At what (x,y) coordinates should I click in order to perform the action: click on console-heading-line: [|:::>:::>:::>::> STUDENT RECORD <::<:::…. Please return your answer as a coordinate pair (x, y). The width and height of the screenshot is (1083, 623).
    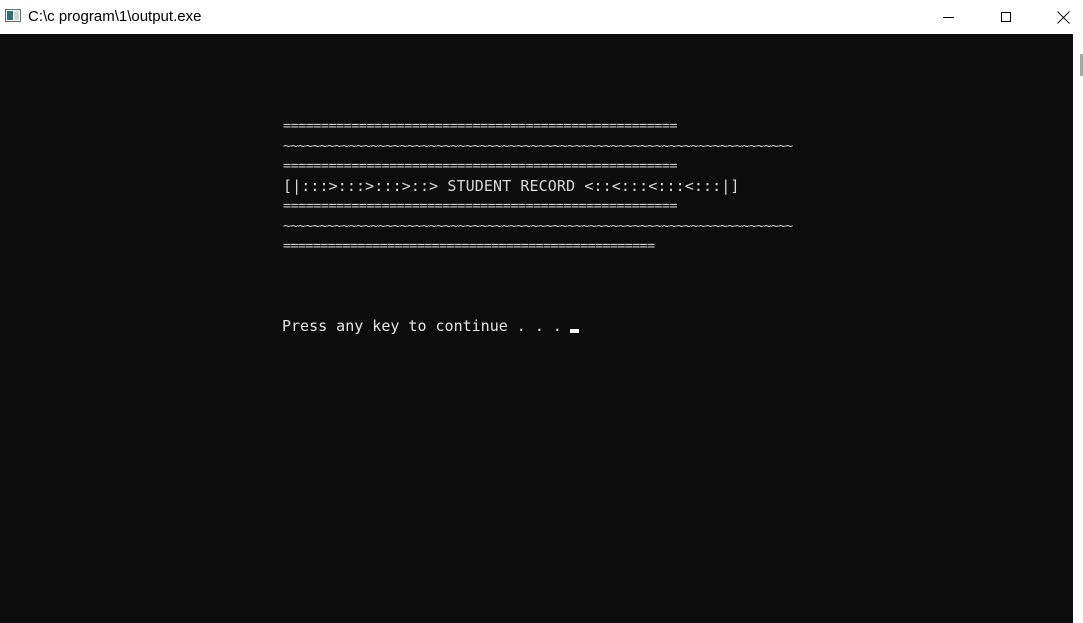
    Looking at the image, I should click on (511, 186).